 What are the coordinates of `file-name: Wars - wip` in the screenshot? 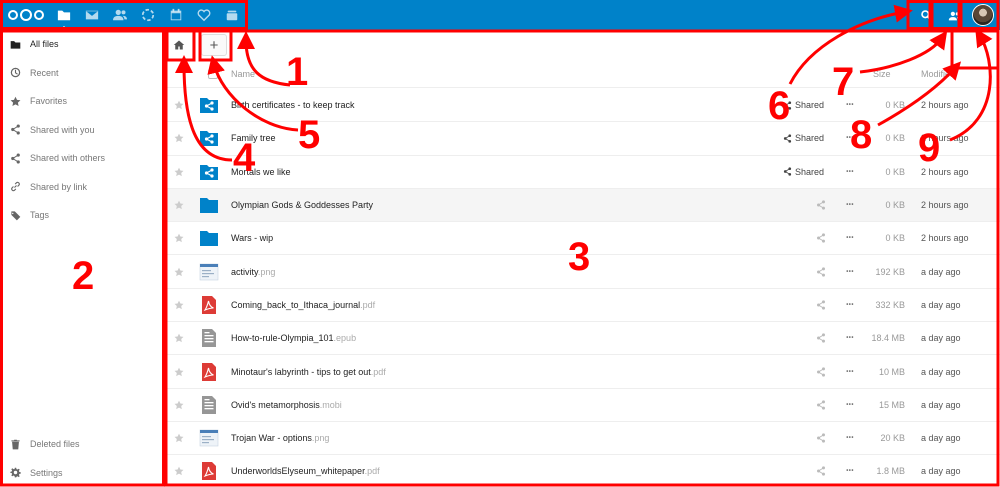 It's located at (252, 238).